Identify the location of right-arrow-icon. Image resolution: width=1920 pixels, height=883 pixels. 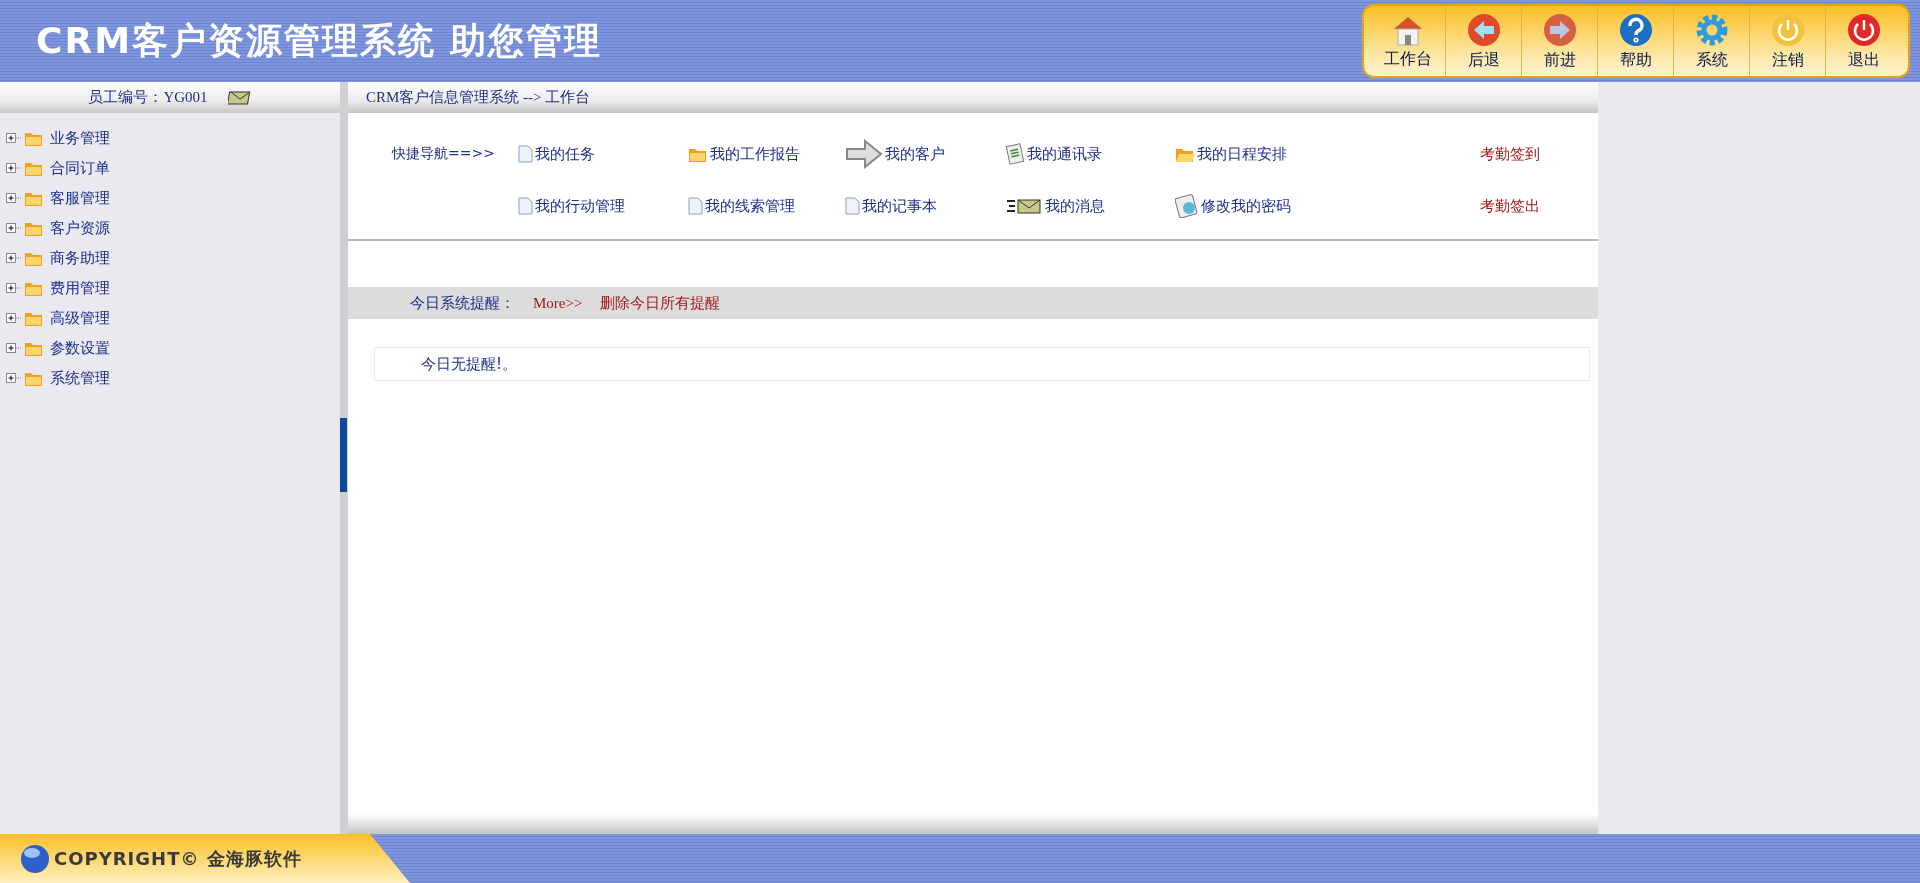
(864, 154).